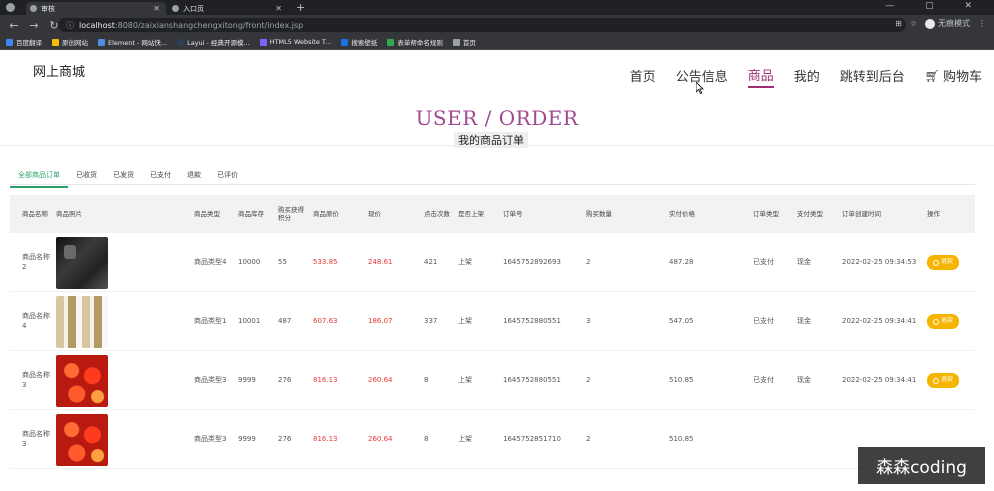  I want to click on bookmark-item: 原创网站, so click(70, 42).